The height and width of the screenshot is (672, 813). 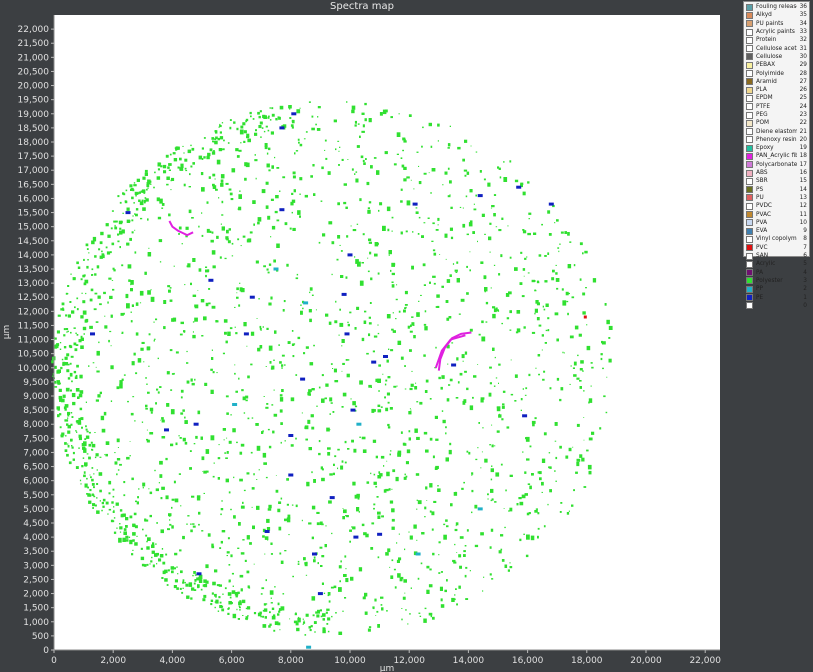 I want to click on legend-label: Vinyl copolymer, so click(x=776, y=239).